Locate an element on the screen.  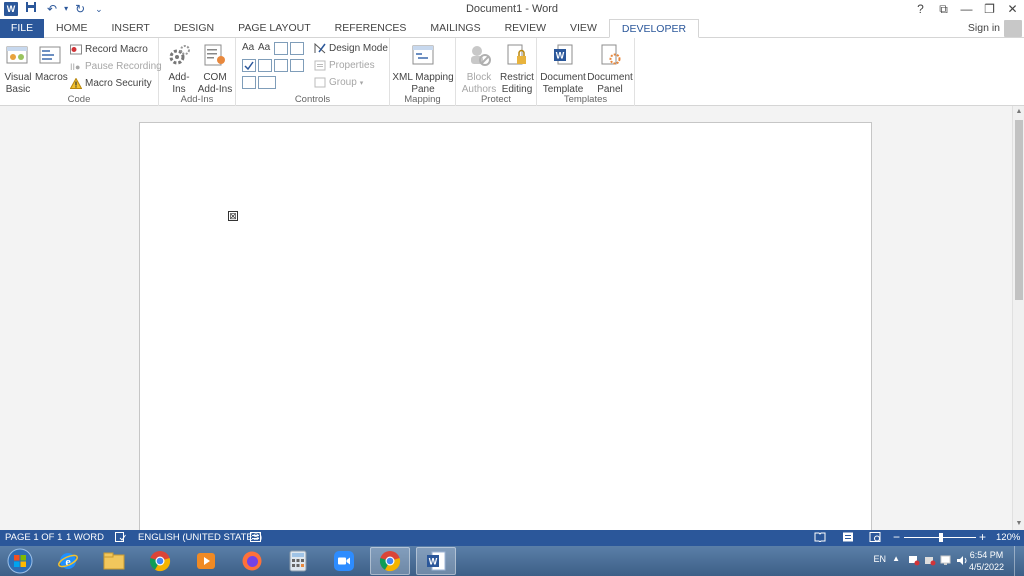
record-macro-button: Record Macro is located at coordinates (109, 49).